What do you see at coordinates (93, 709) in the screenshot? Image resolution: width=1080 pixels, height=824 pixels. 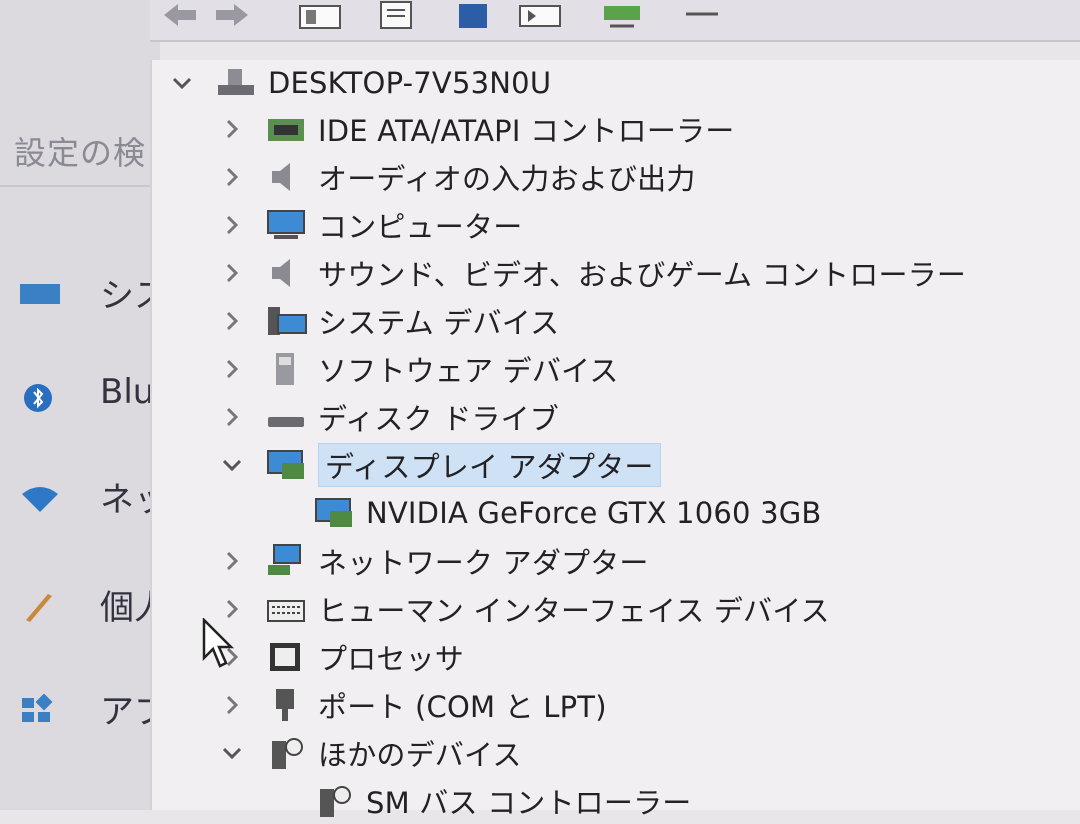 I see `settings-item-apps: アプ` at bounding box center [93, 709].